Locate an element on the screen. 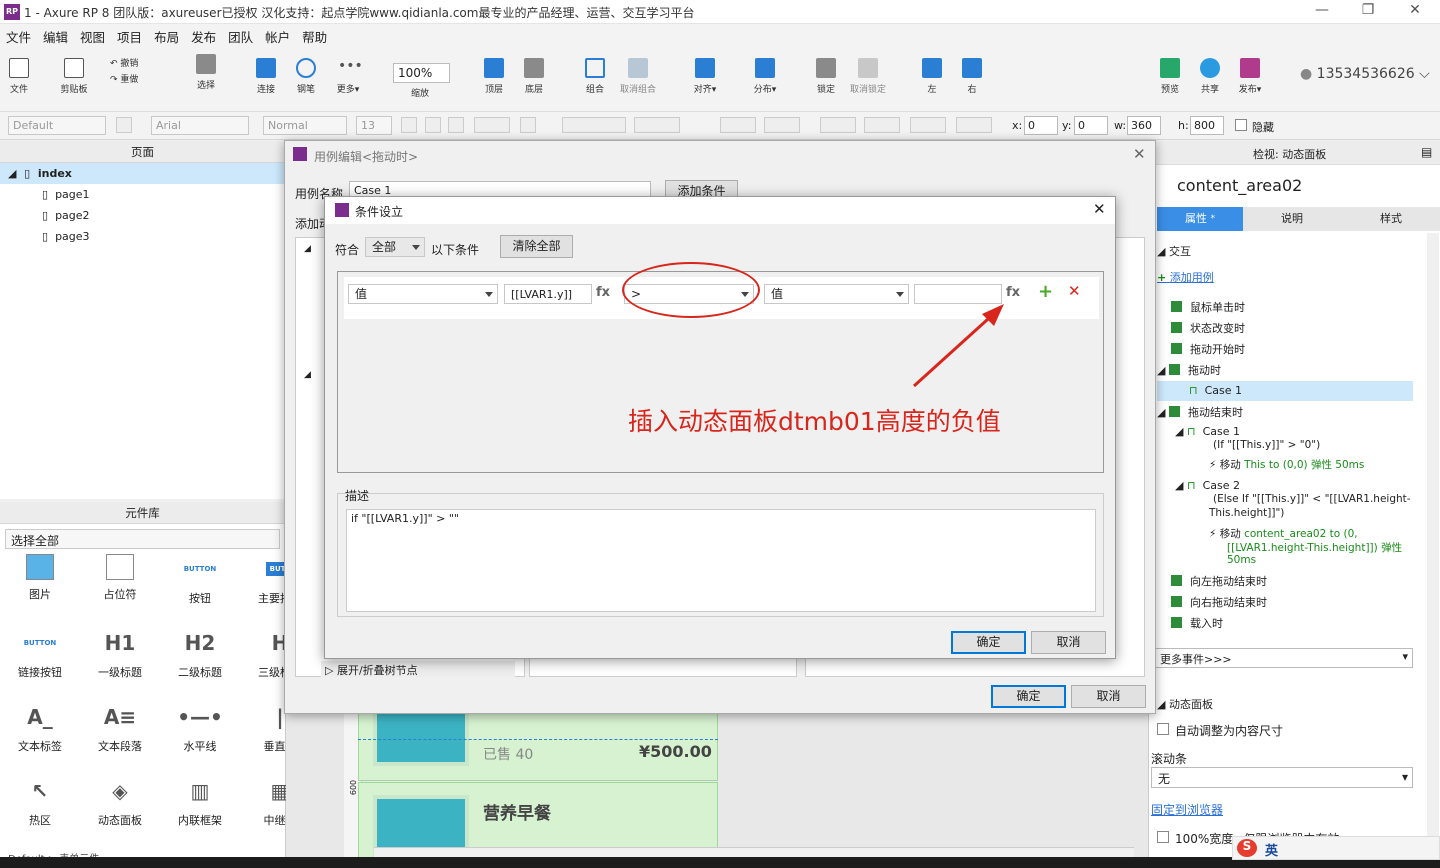  align-tool: 对齐▾ is located at coordinates (705, 76).